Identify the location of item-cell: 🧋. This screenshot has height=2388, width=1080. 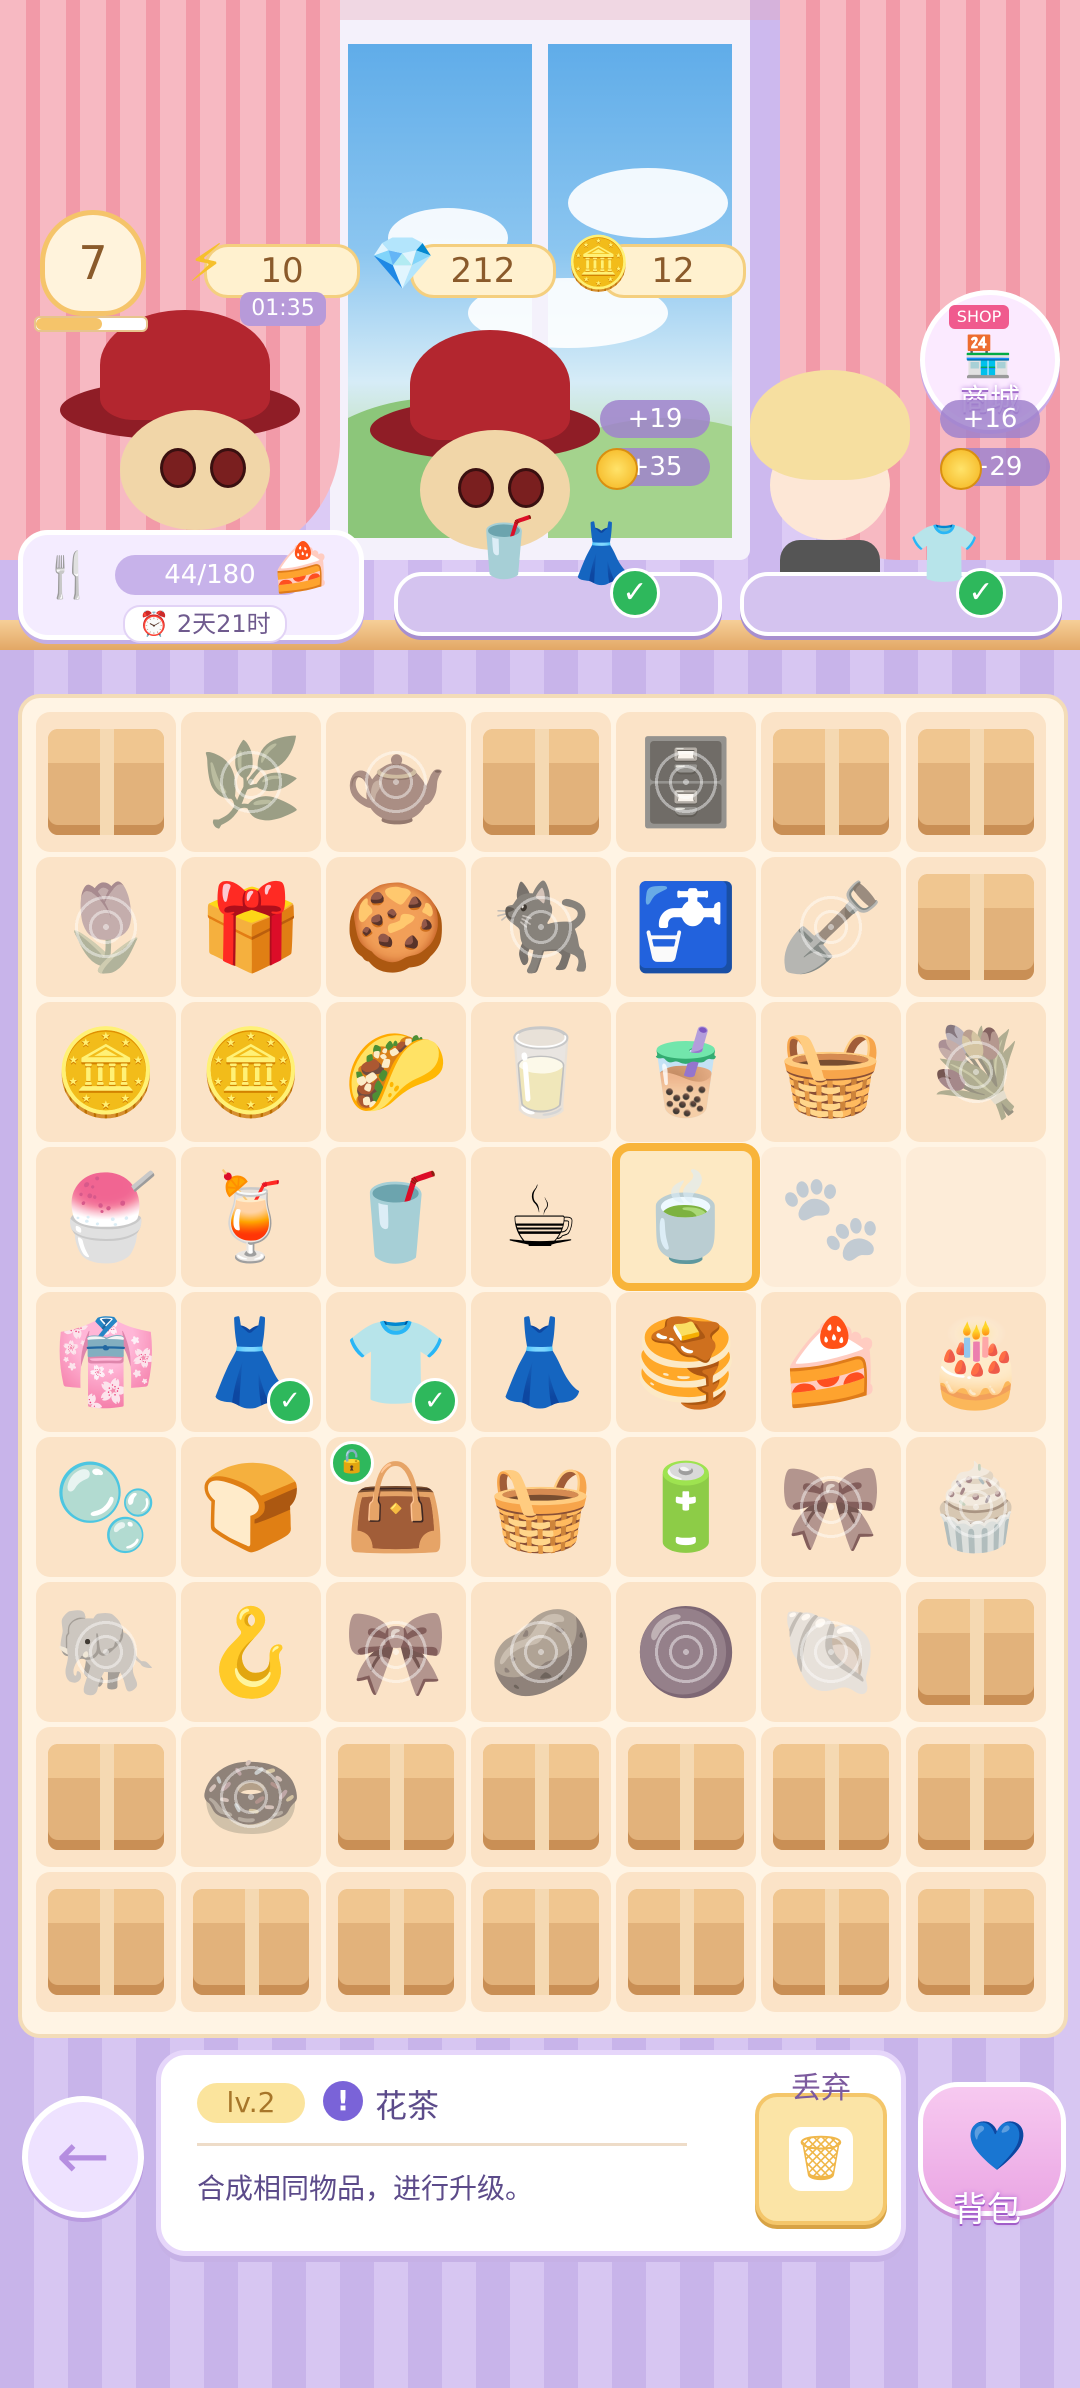
(686, 1072).